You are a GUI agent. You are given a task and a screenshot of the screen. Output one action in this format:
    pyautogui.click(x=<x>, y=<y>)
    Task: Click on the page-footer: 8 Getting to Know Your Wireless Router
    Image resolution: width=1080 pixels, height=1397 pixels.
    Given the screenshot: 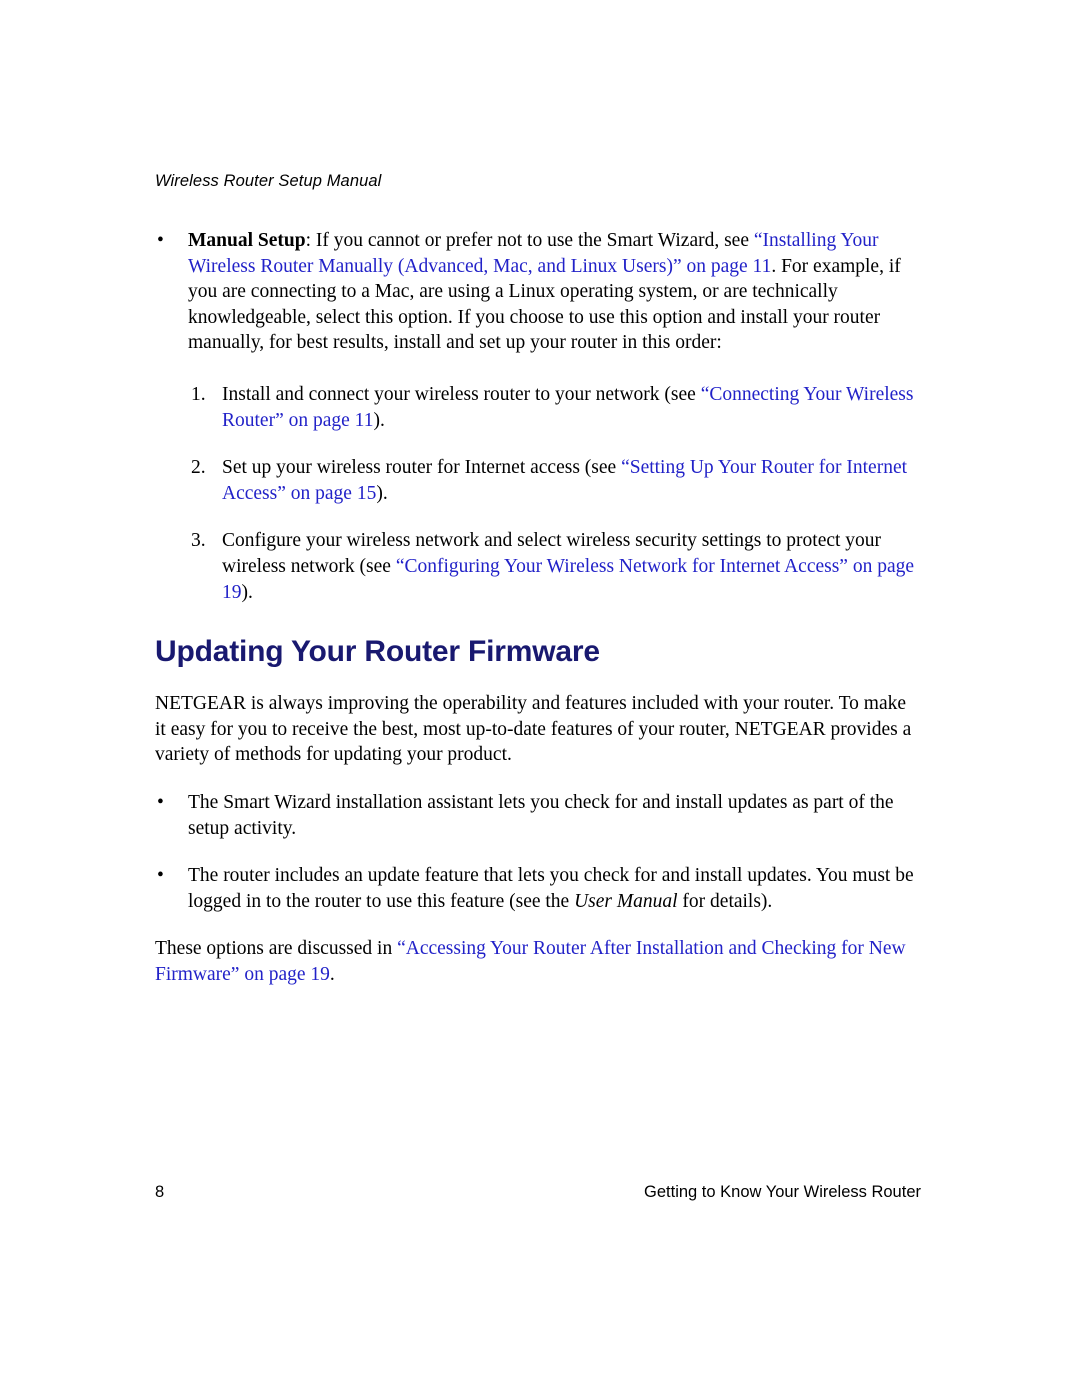 What is the action you would take?
    pyautogui.click(x=538, y=1192)
    